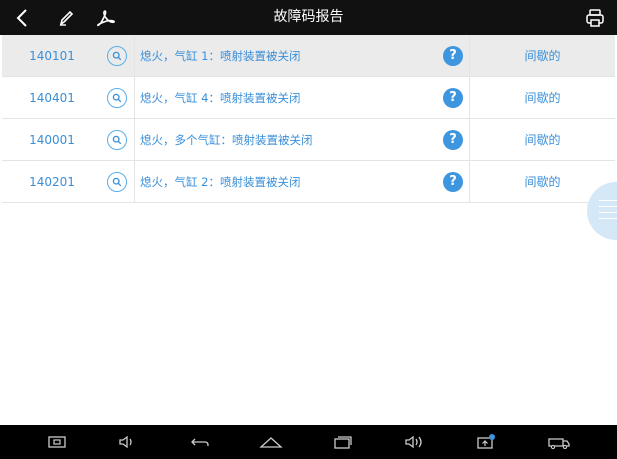 The width and height of the screenshot is (617, 459). What do you see at coordinates (271, 442) in the screenshot?
I see `home-icon` at bounding box center [271, 442].